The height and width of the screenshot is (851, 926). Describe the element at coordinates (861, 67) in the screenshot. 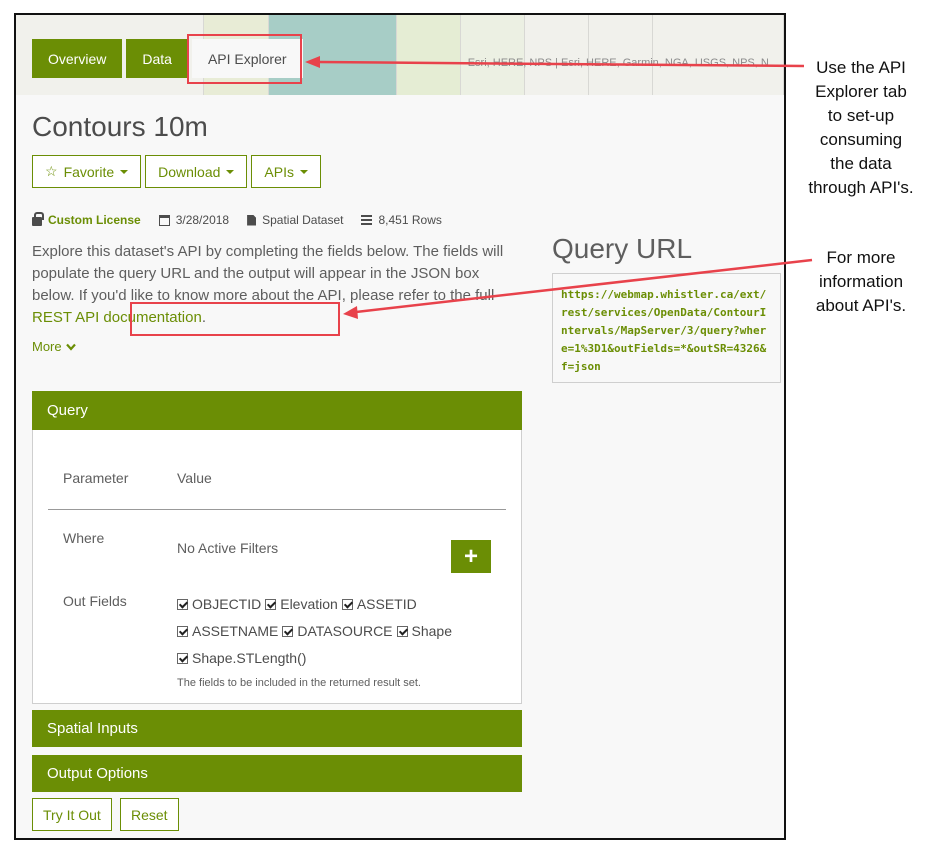

I see `note-line: Use the API` at that location.